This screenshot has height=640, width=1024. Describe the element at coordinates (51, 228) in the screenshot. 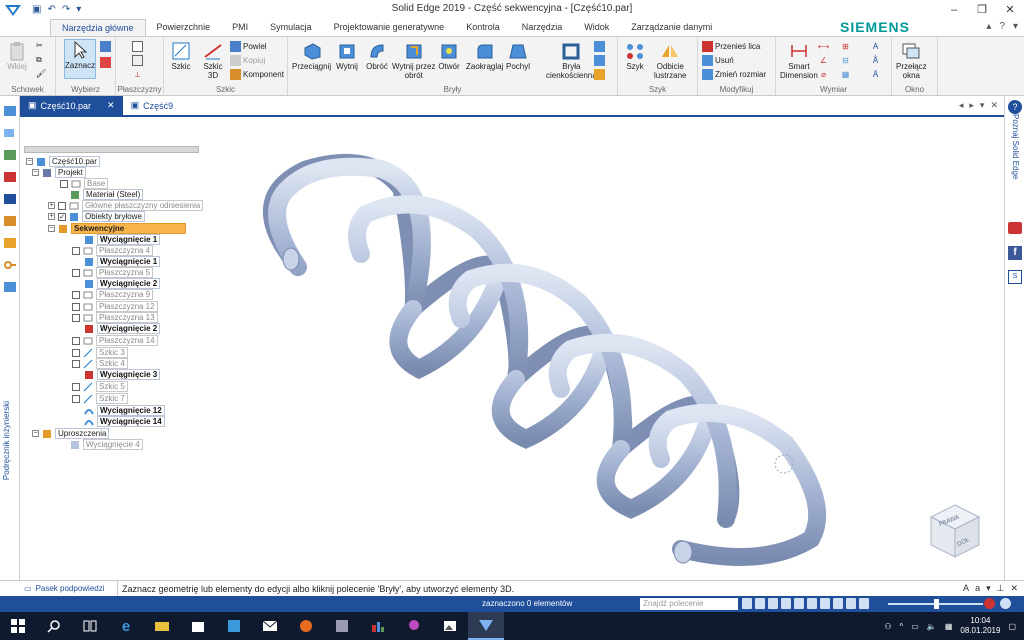

I see `collapse-icon: −` at that location.